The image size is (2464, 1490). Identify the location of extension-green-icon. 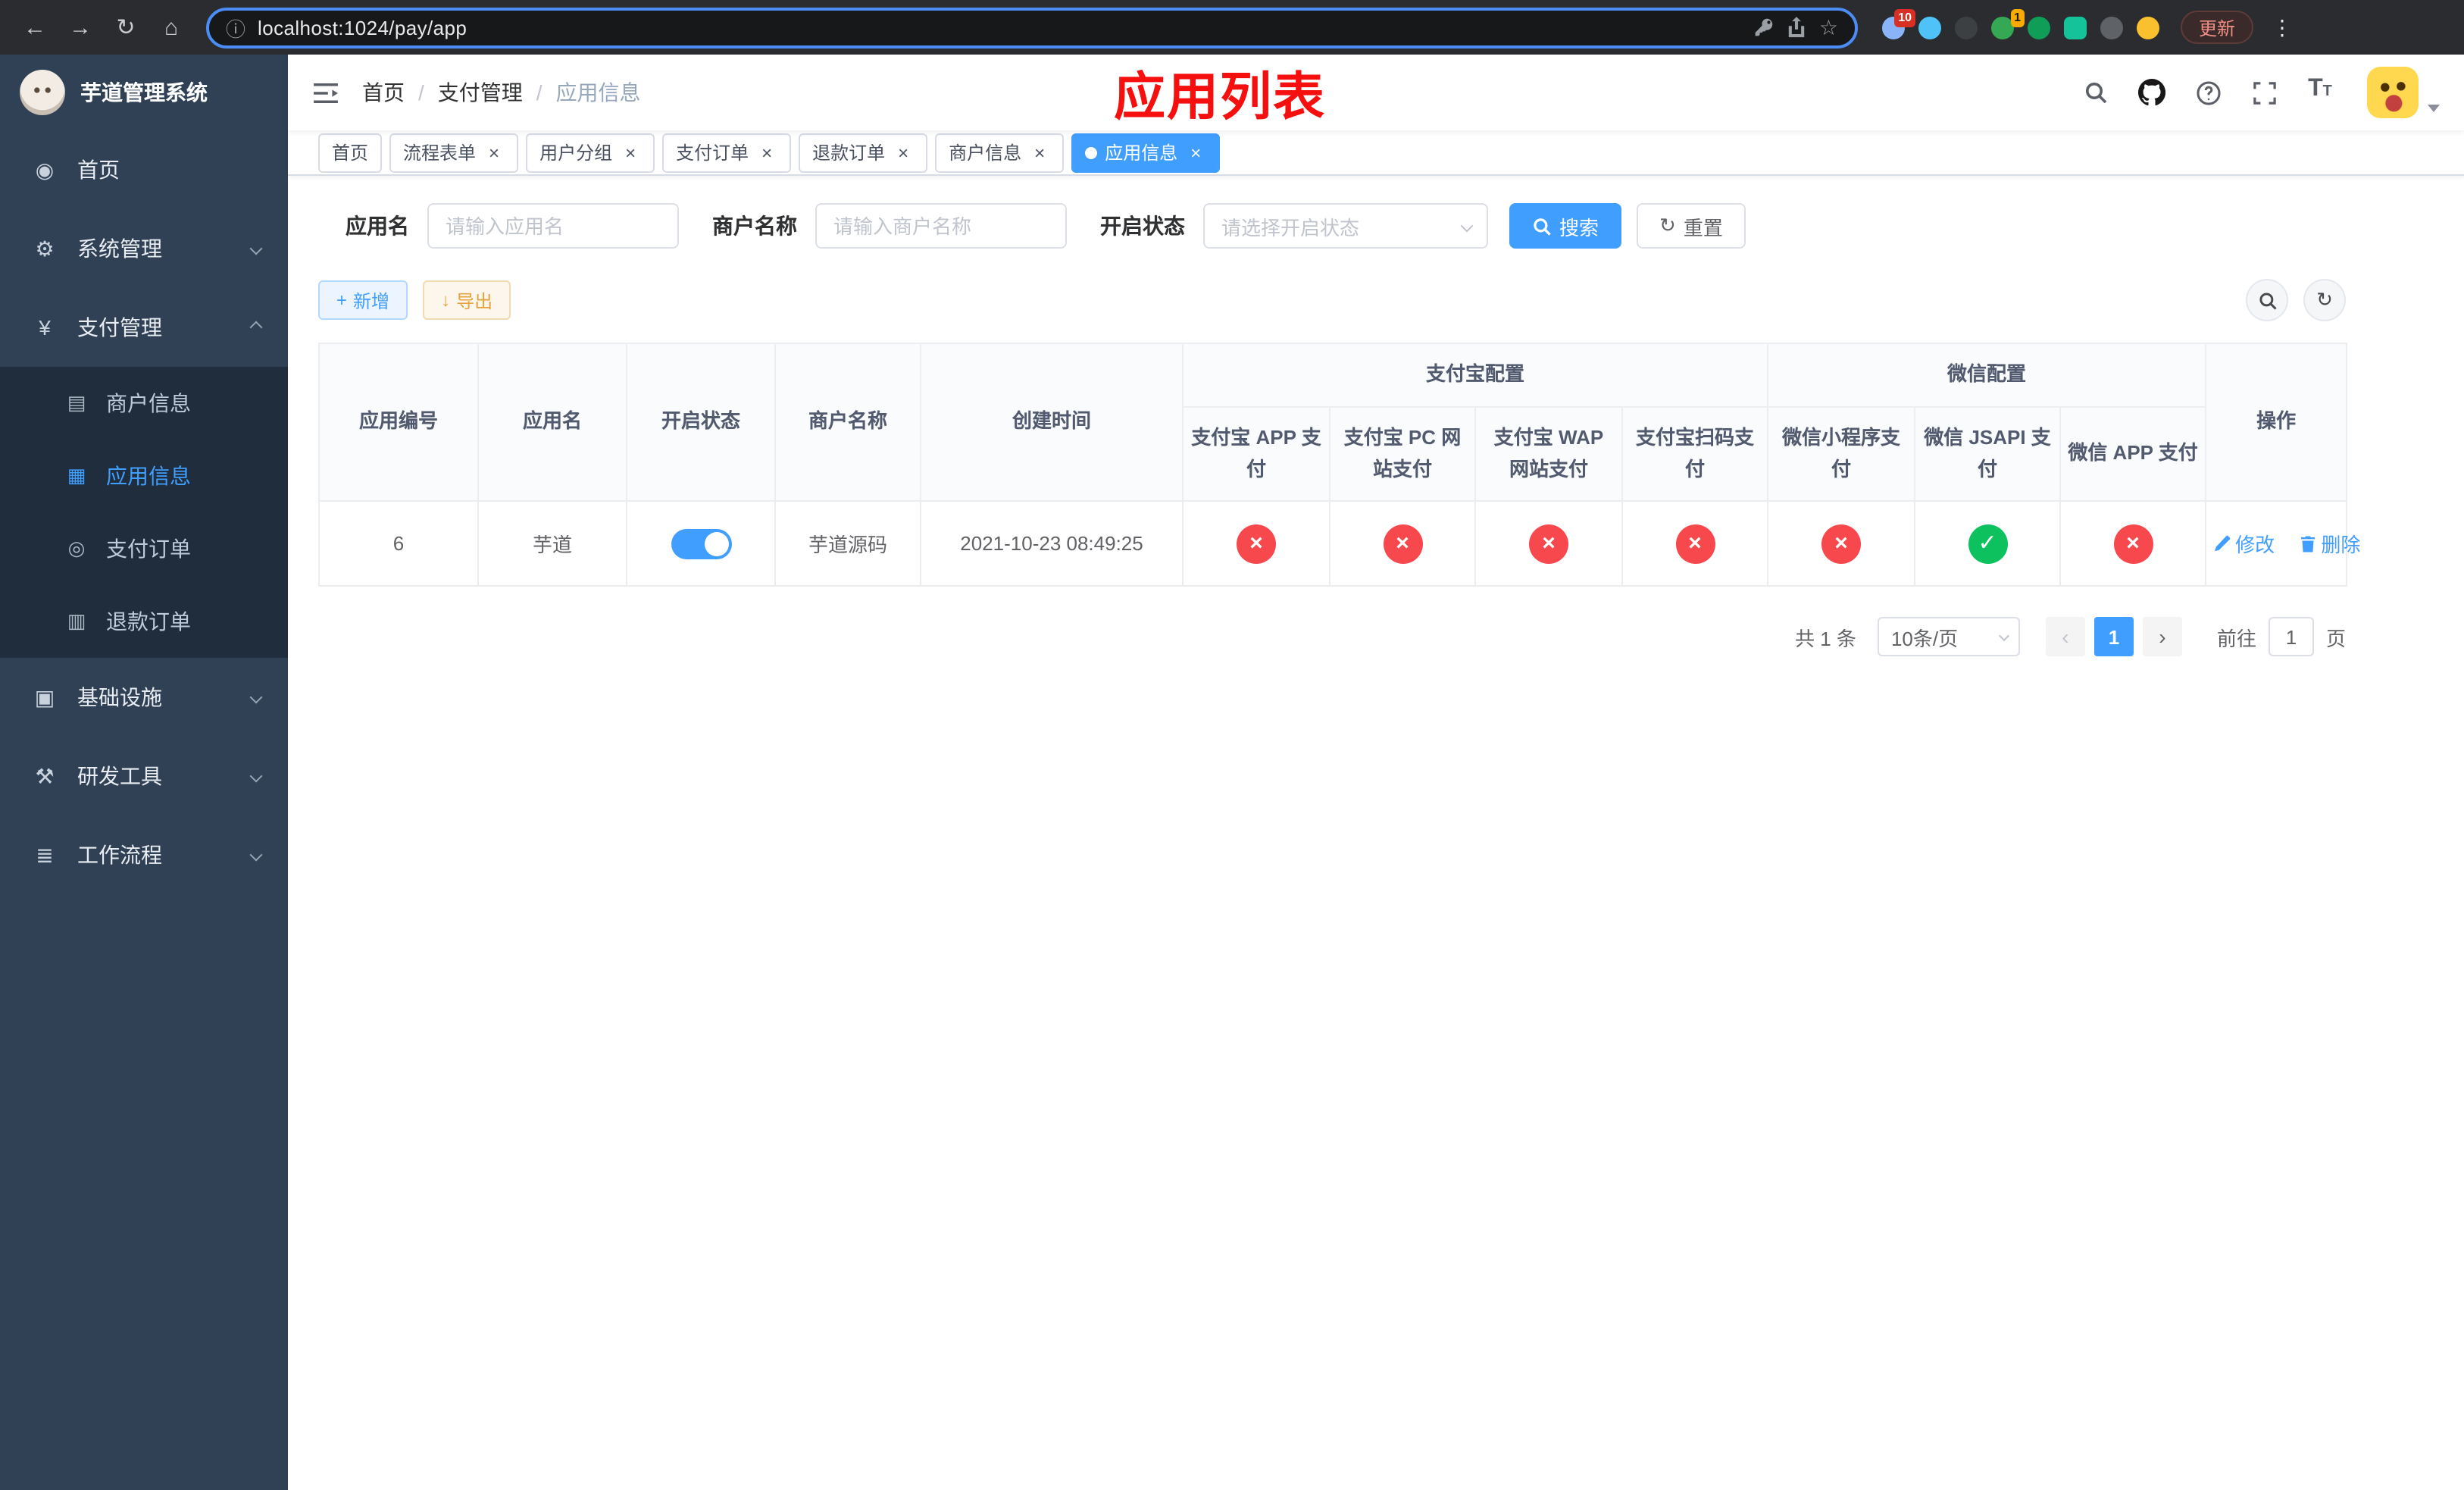
(2039, 28).